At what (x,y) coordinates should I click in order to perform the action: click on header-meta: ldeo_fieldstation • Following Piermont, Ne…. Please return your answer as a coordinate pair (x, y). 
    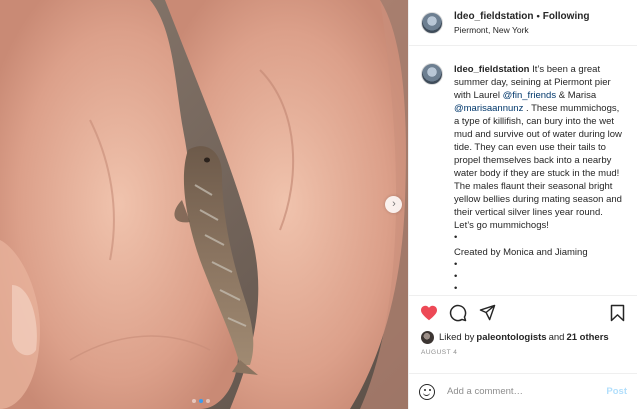
    Looking at the image, I should click on (521, 23).